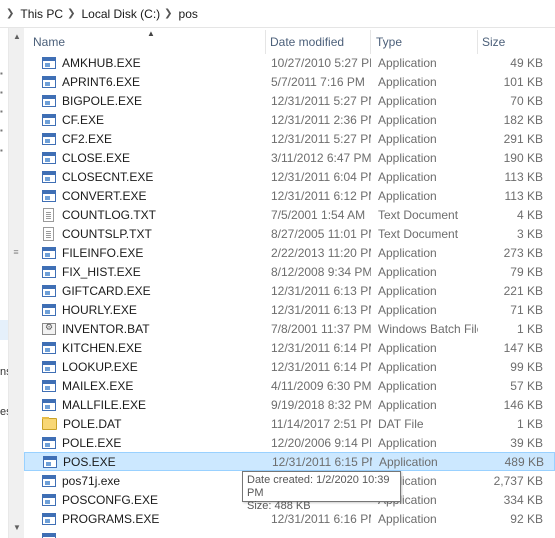 The height and width of the screenshot is (538, 555). Describe the element at coordinates (16, 283) in the screenshot. I see `nav-scrollbar: ▲ ≡ ▼` at that location.